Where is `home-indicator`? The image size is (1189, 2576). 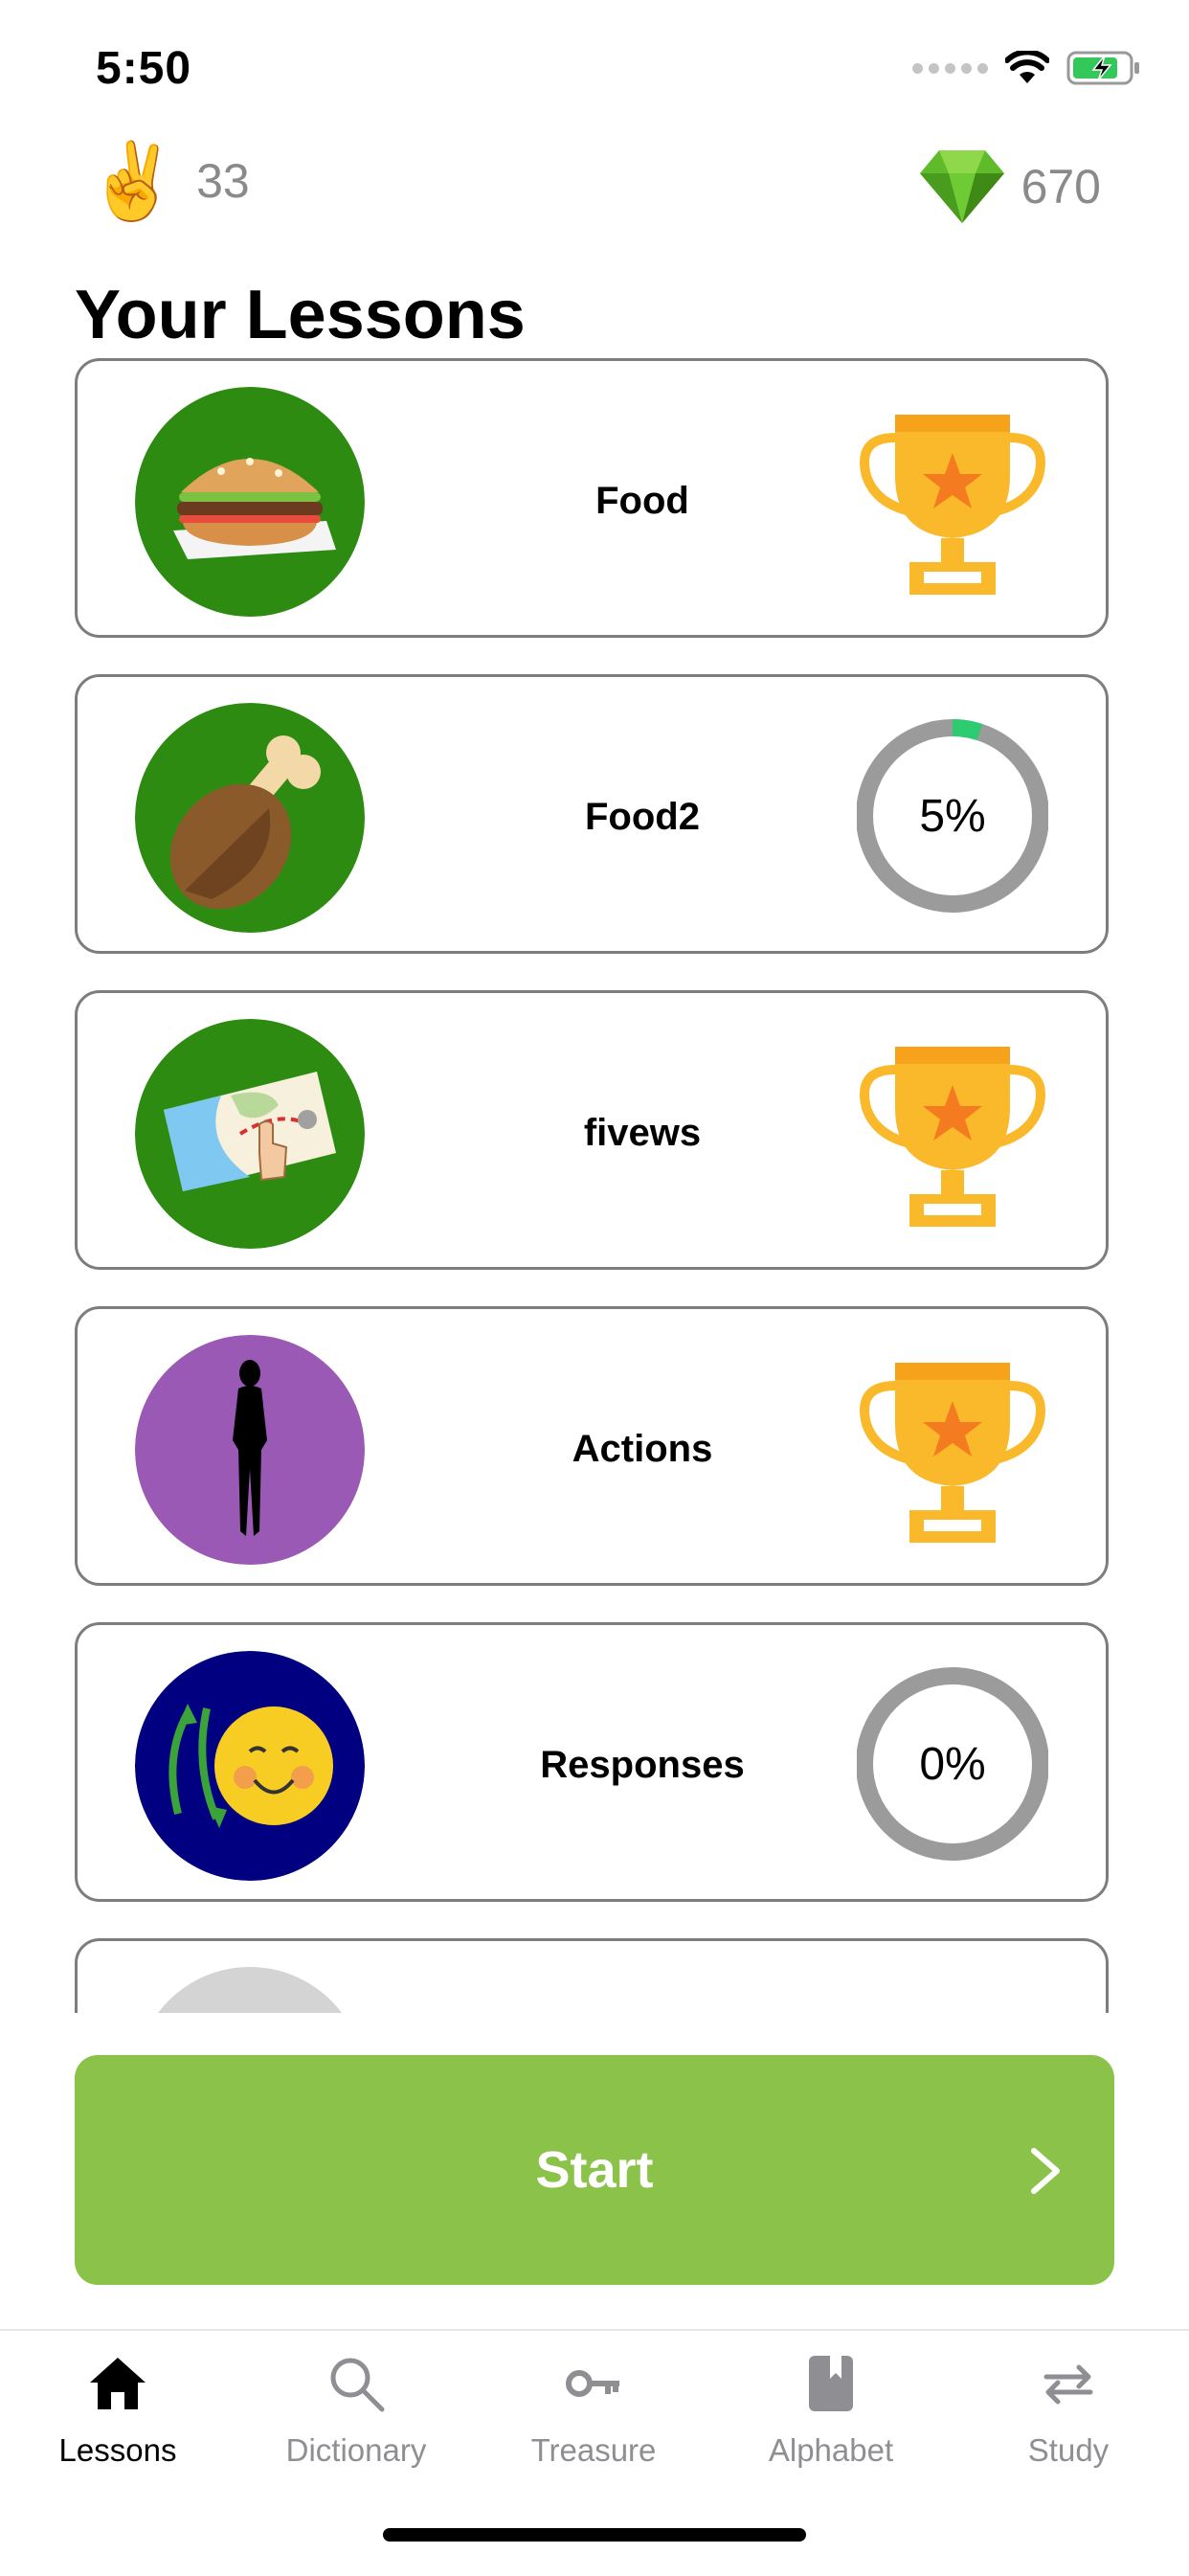 home-indicator is located at coordinates (594, 2535).